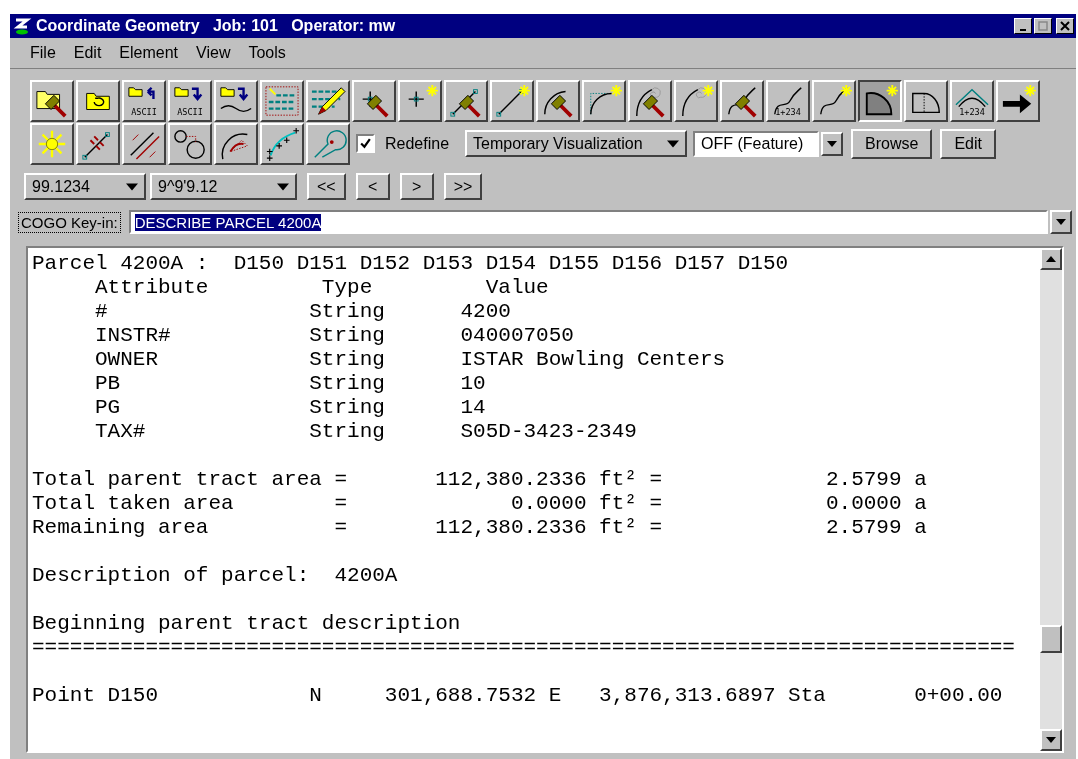  Describe the element at coordinates (892, 143) in the screenshot. I see `push-button: Browse` at that location.